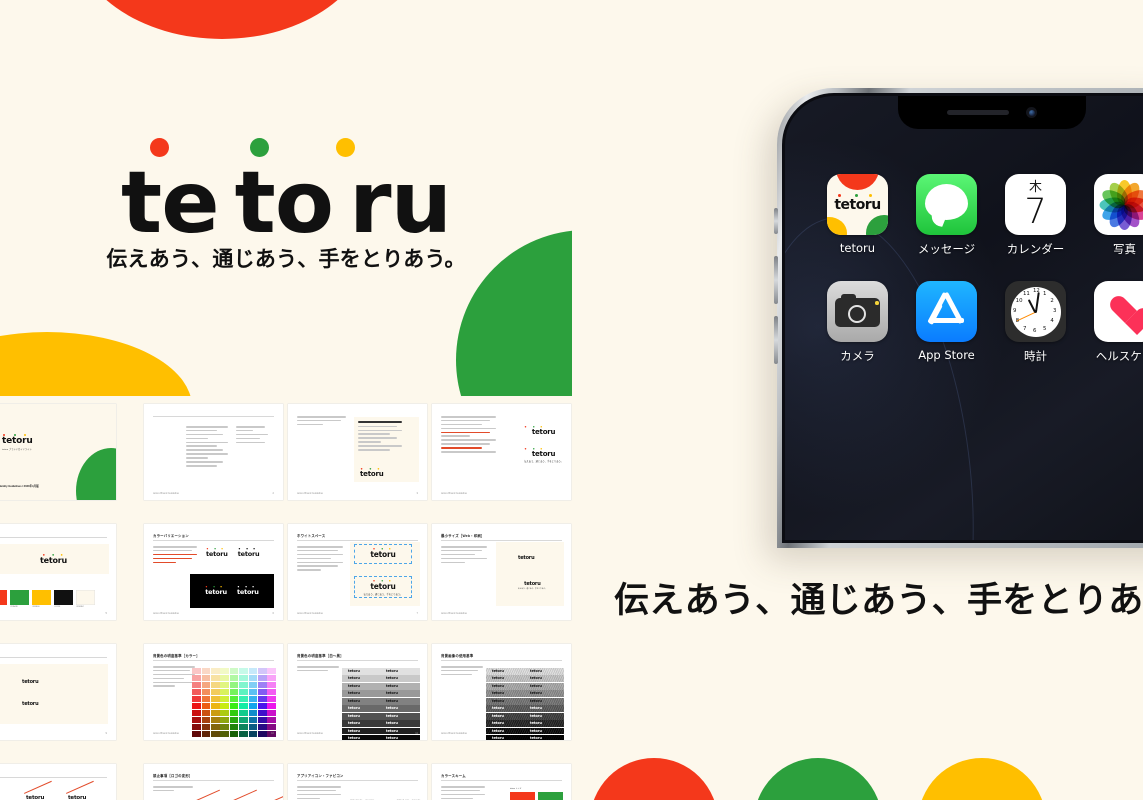 The image size is (1143, 800). I want to click on green-dot-icon, so click(259, 147).